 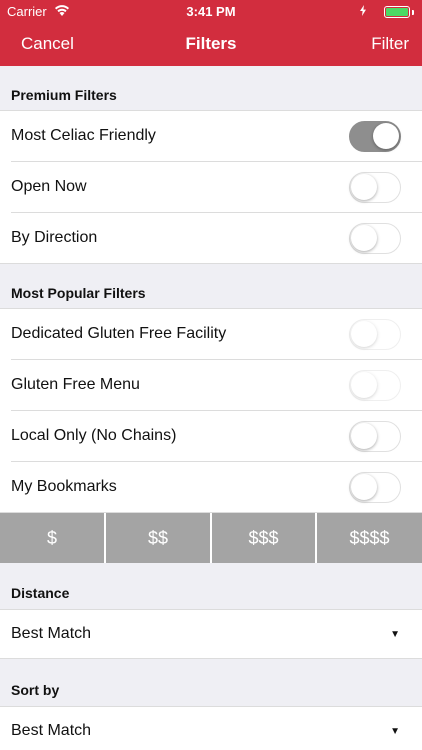 I want to click on sort-value: Best Match, so click(x=51, y=730).